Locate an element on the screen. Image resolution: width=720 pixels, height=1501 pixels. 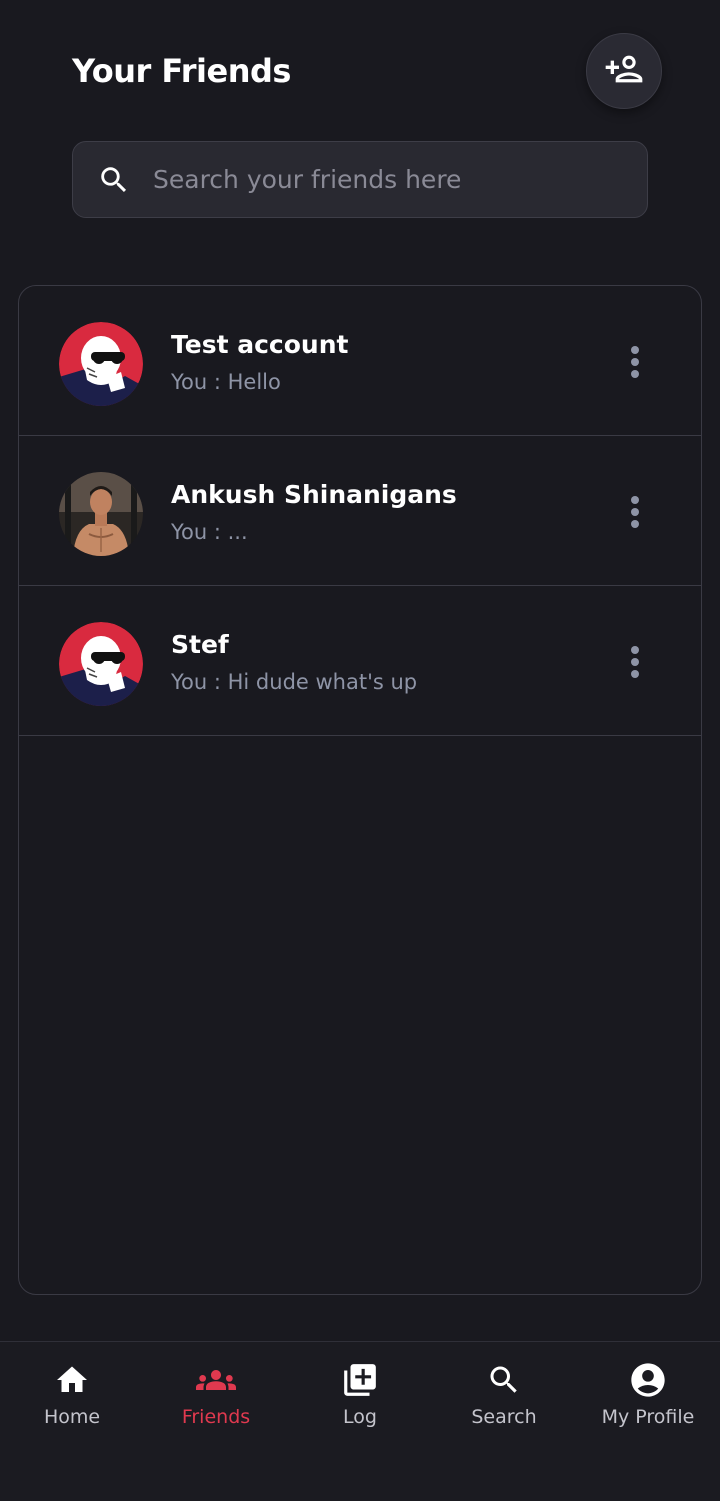
photo-avatar is located at coordinates (101, 514).